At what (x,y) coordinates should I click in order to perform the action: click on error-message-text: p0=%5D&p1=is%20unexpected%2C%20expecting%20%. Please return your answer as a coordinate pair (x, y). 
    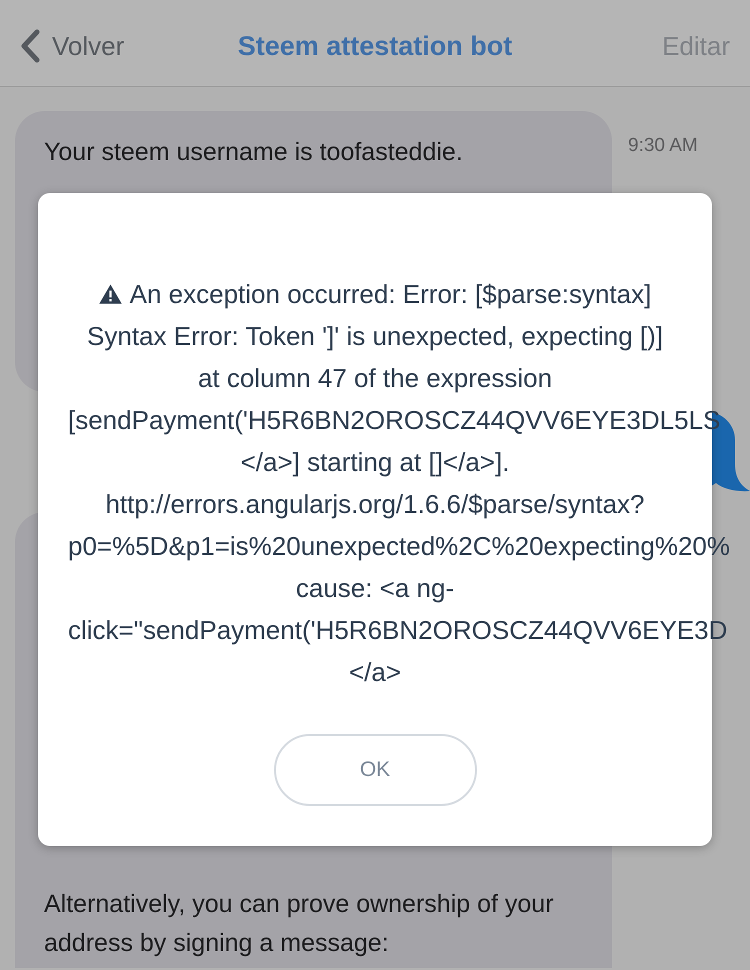
    Looking at the image, I should click on (399, 546).